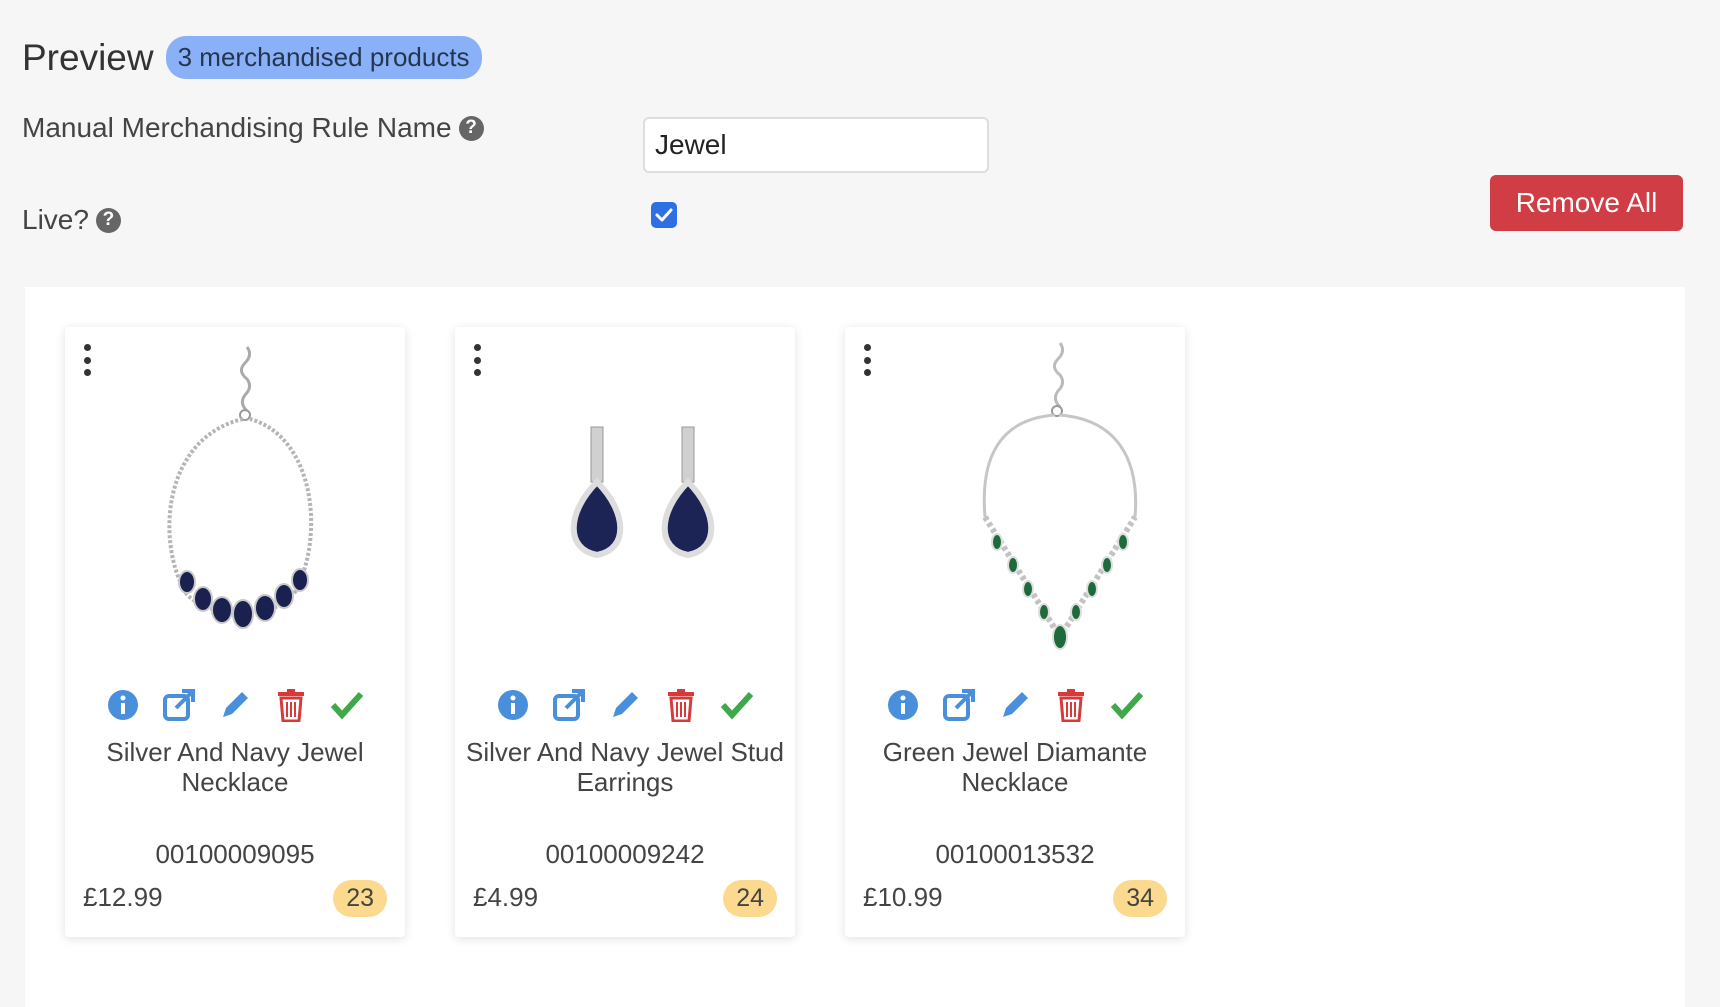 This screenshot has width=1720, height=1007. I want to click on green-necklace-image, so click(1060, 496).